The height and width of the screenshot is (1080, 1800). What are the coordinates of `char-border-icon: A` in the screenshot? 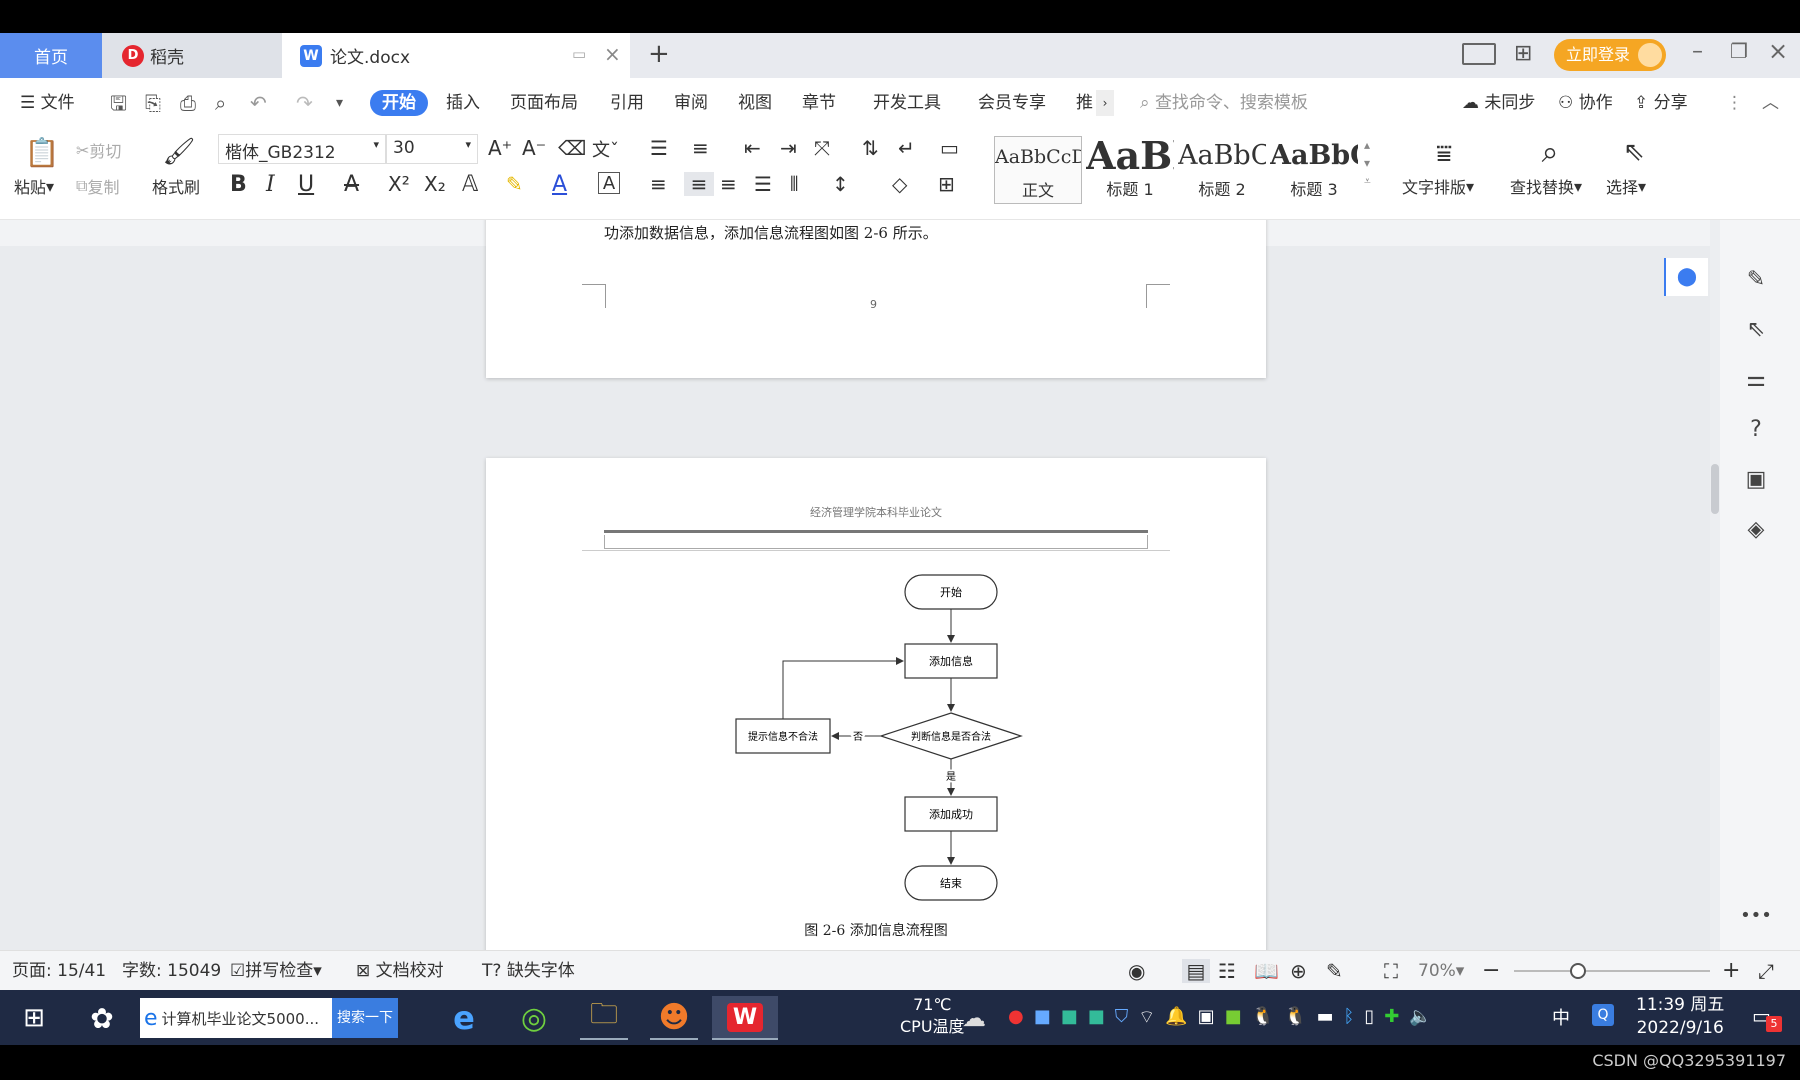 It's located at (609, 183).